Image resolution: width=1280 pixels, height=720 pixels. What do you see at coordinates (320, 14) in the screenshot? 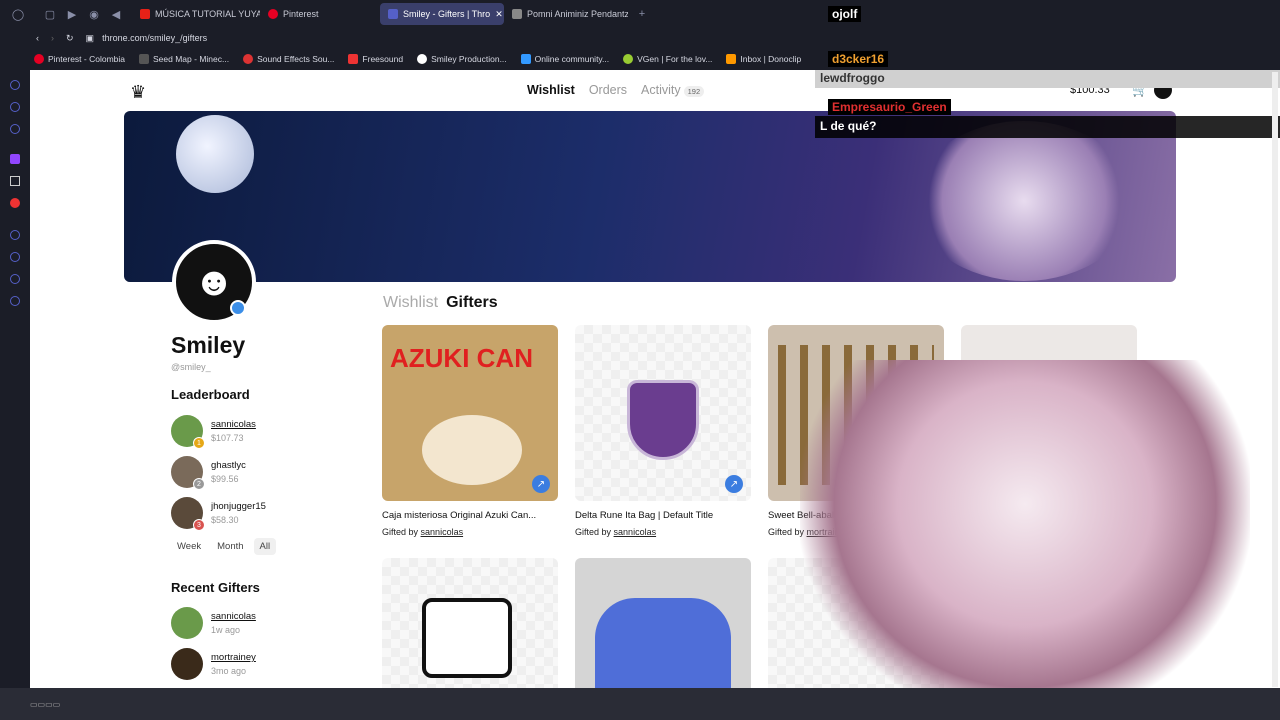
I see `tab-1: Pinterest` at bounding box center [320, 14].